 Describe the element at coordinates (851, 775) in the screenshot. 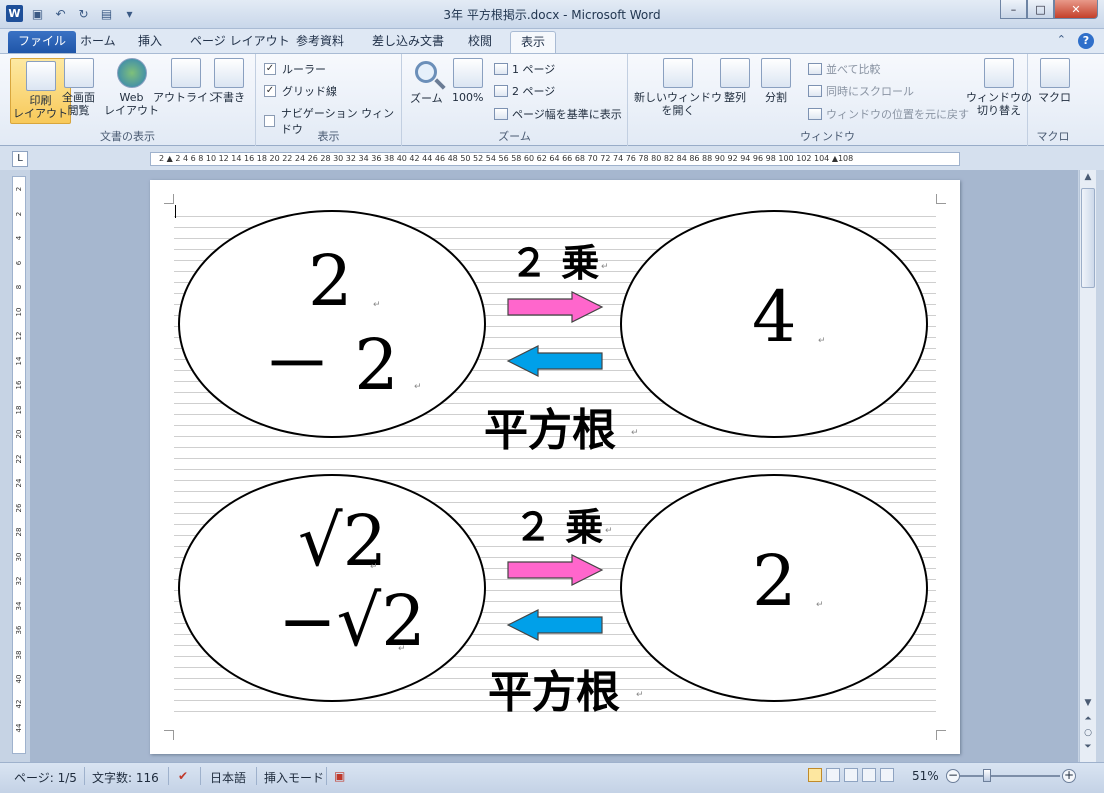

I see `web-layout-view-icon` at that location.